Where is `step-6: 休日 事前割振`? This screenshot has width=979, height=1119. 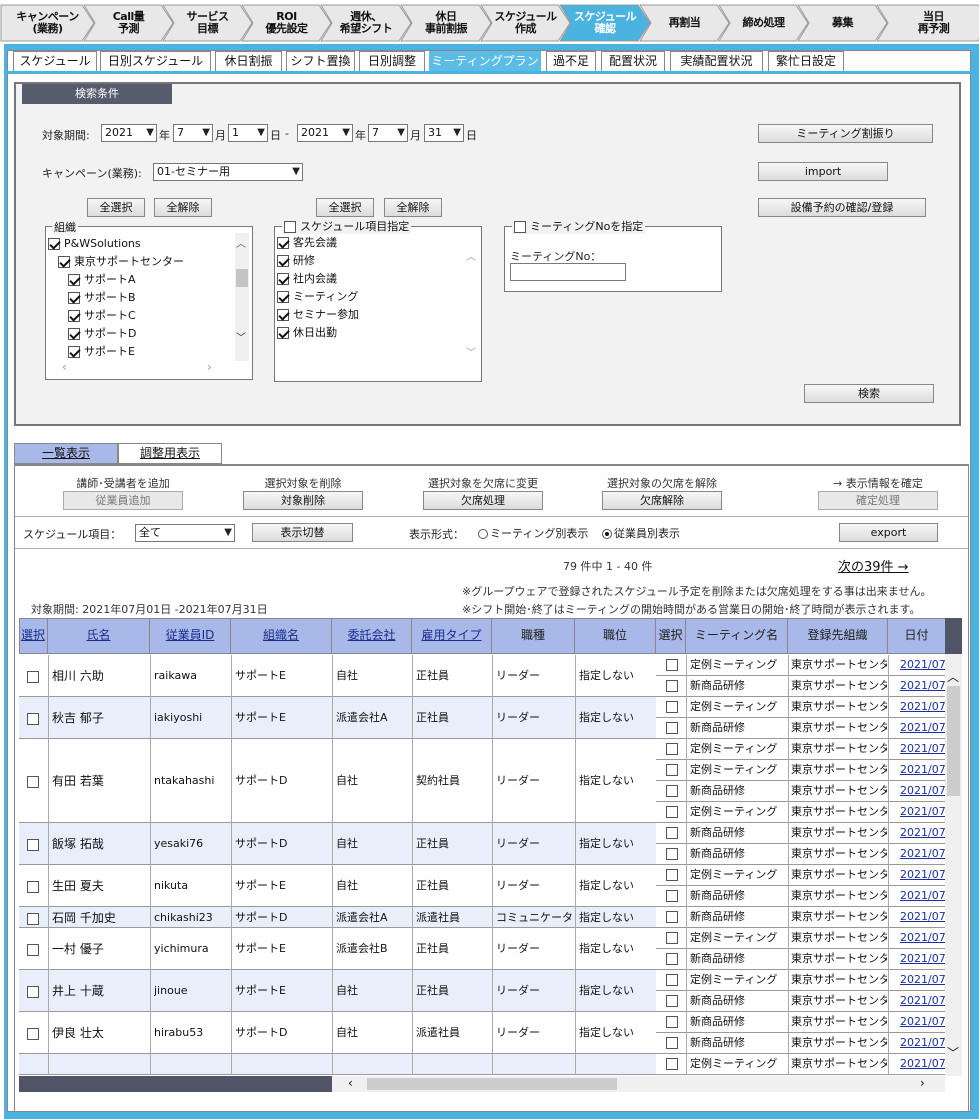 step-6: 休日 事前割振 is located at coordinates (446, 23).